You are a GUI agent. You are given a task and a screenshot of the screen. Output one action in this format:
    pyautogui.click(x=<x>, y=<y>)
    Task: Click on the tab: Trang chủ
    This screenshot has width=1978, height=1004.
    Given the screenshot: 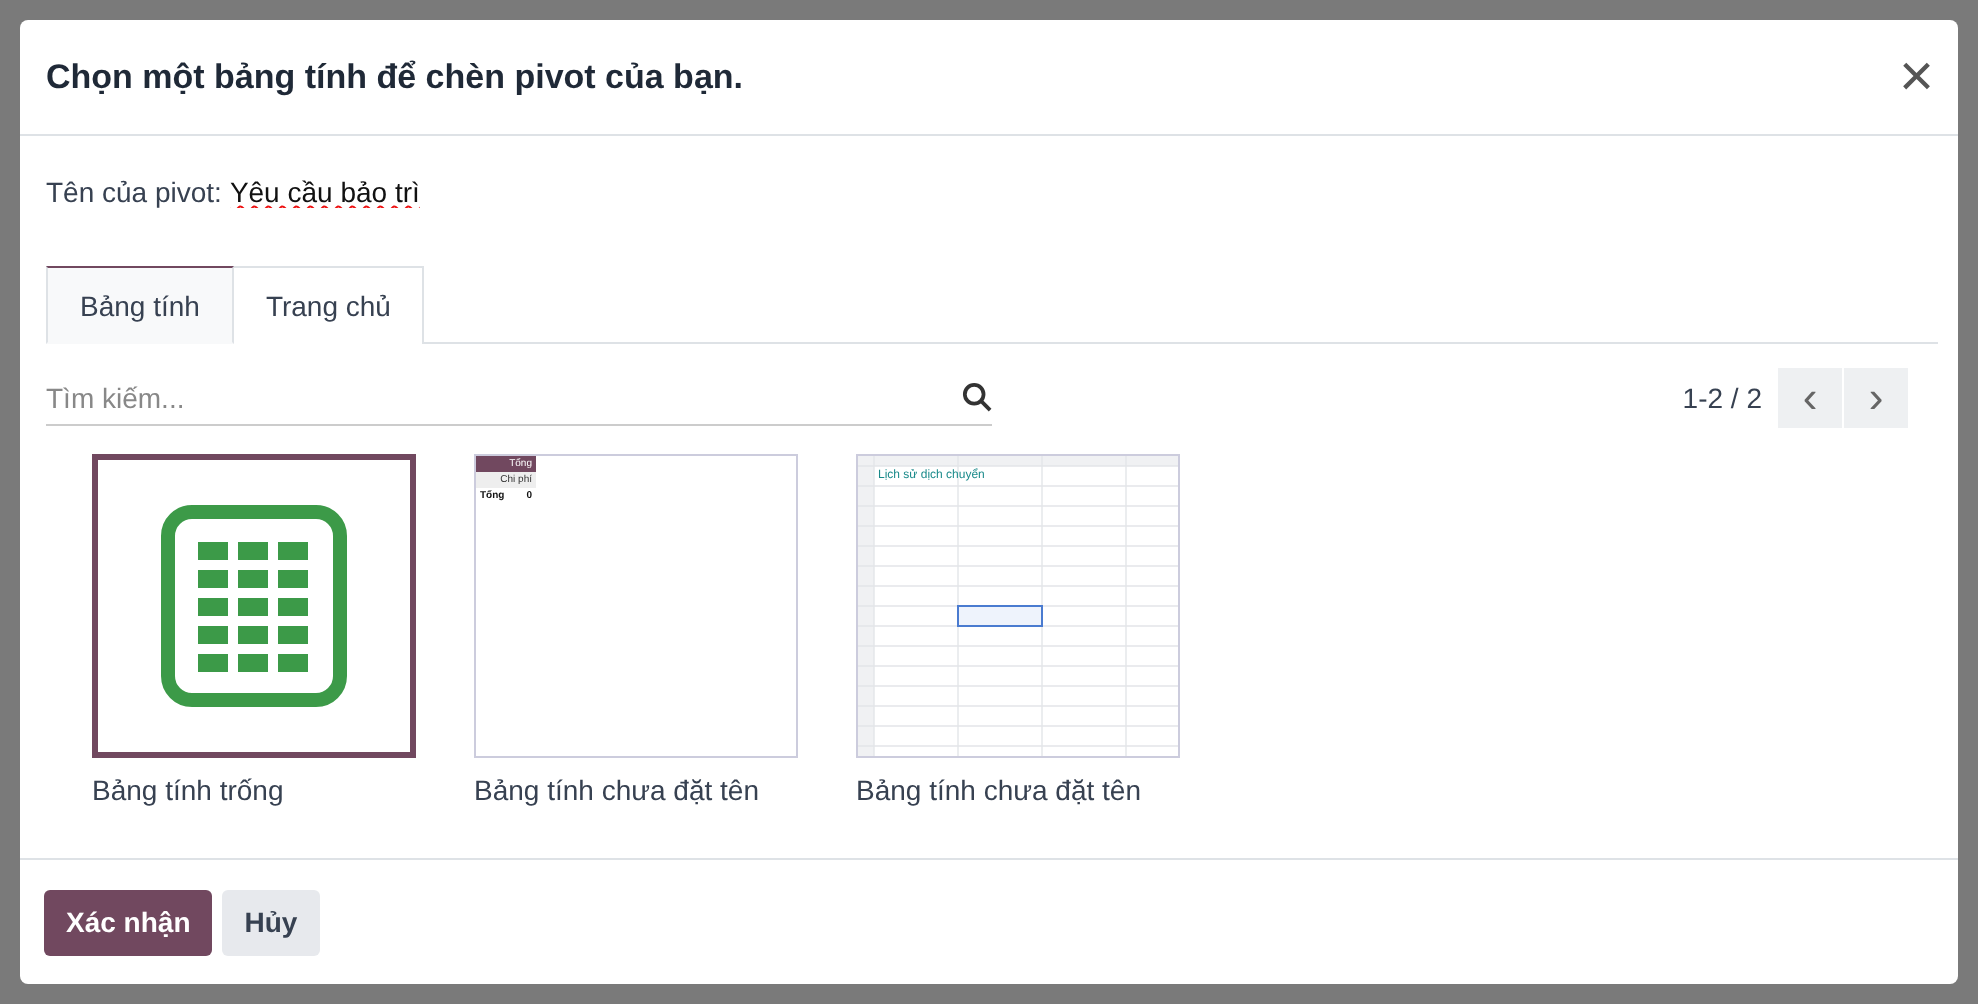 What is the action you would take?
    pyautogui.click(x=329, y=305)
    